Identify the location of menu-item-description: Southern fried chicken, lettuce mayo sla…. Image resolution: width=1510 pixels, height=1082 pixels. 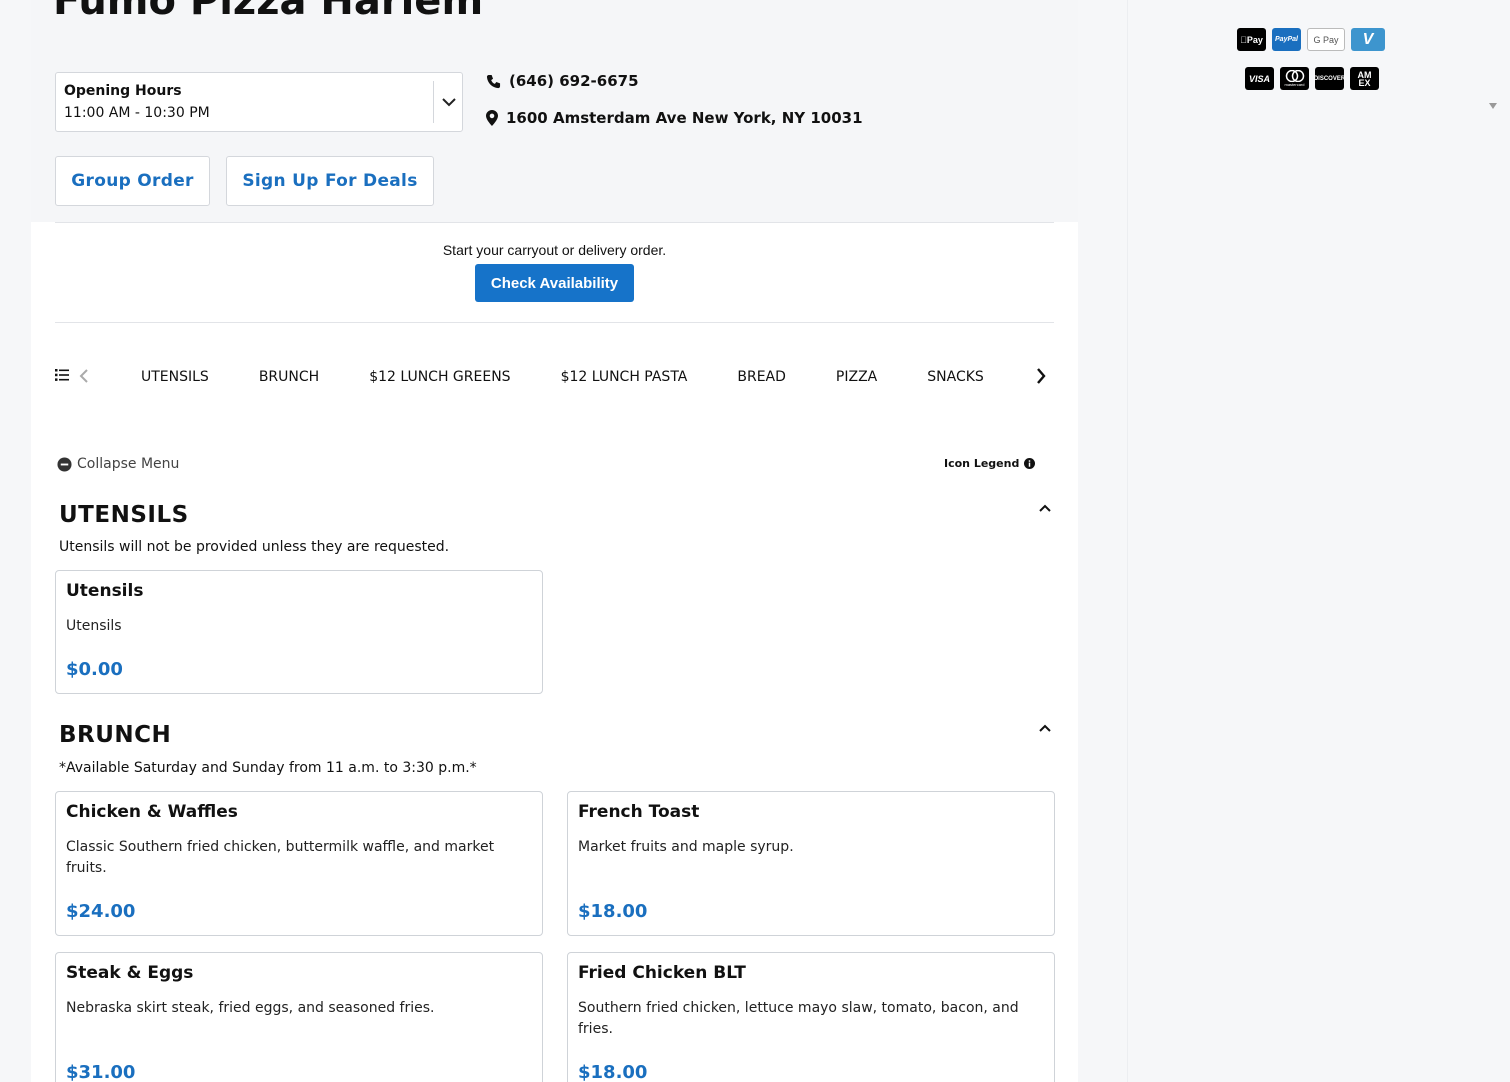
(798, 1018).